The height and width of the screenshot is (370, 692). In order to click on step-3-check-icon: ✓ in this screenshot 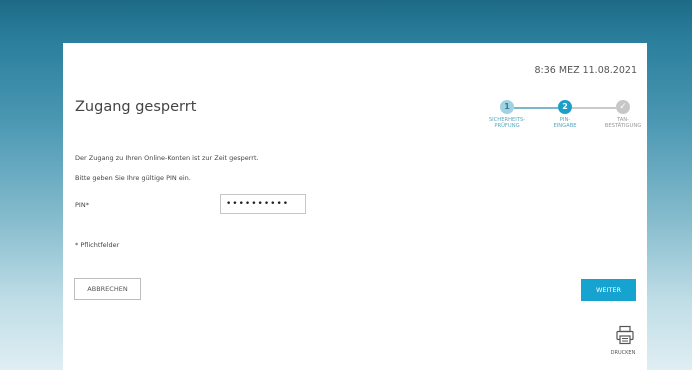, I will do `click(623, 107)`.